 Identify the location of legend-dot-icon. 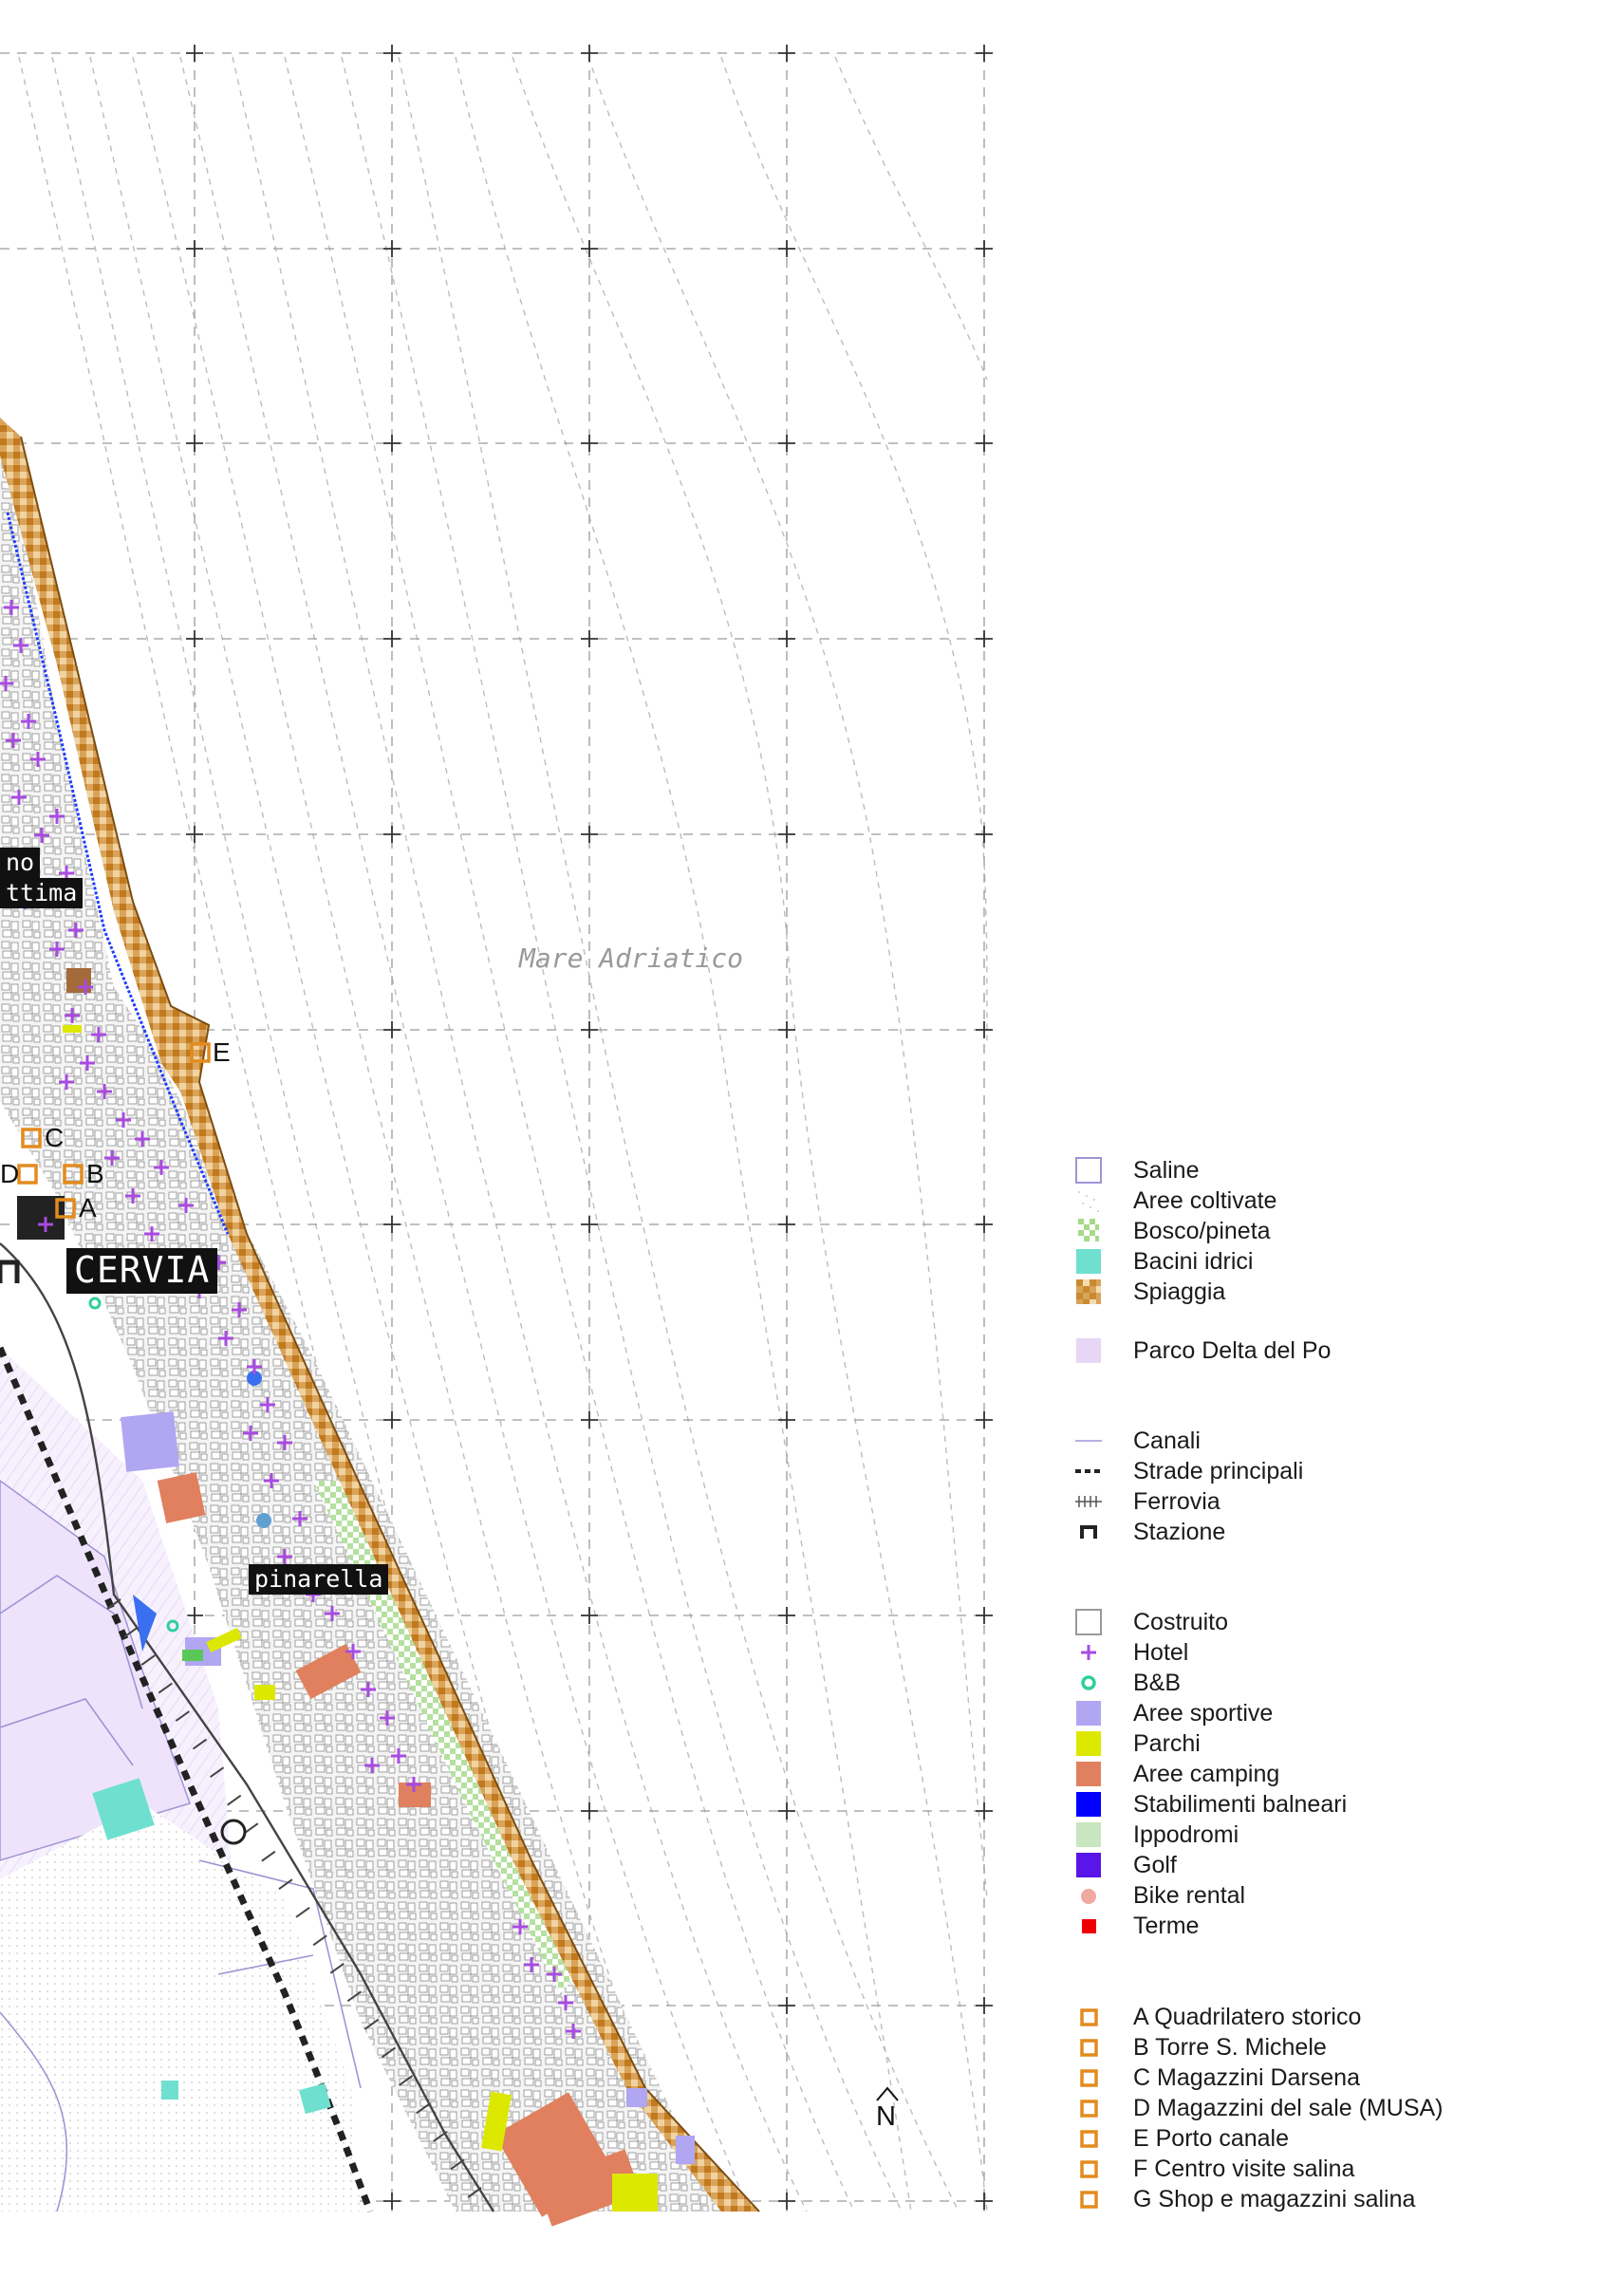
(1088, 1895).